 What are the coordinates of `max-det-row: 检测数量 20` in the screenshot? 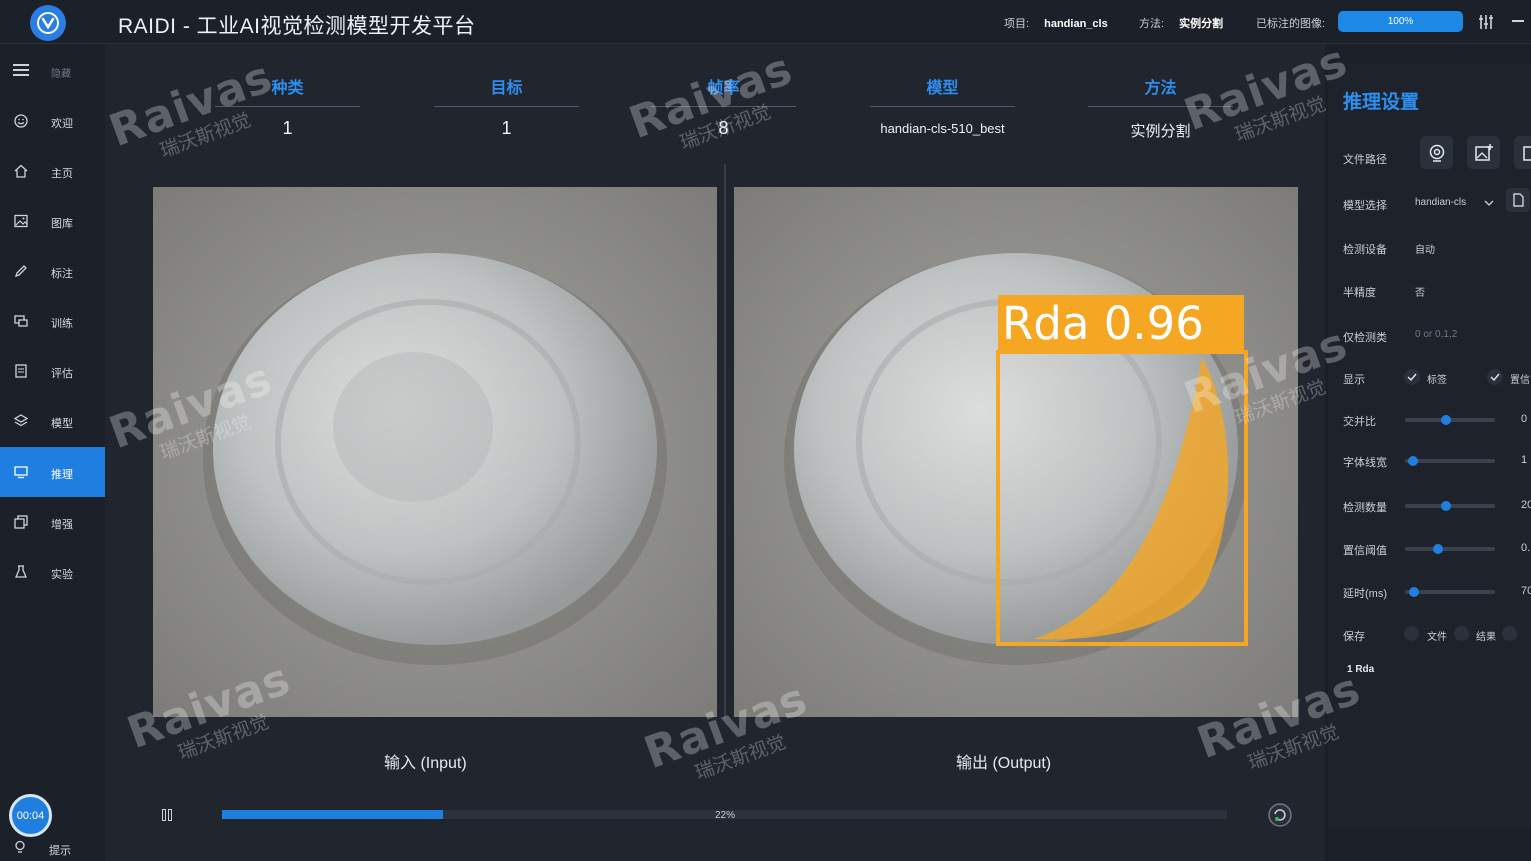 It's located at (1437, 506).